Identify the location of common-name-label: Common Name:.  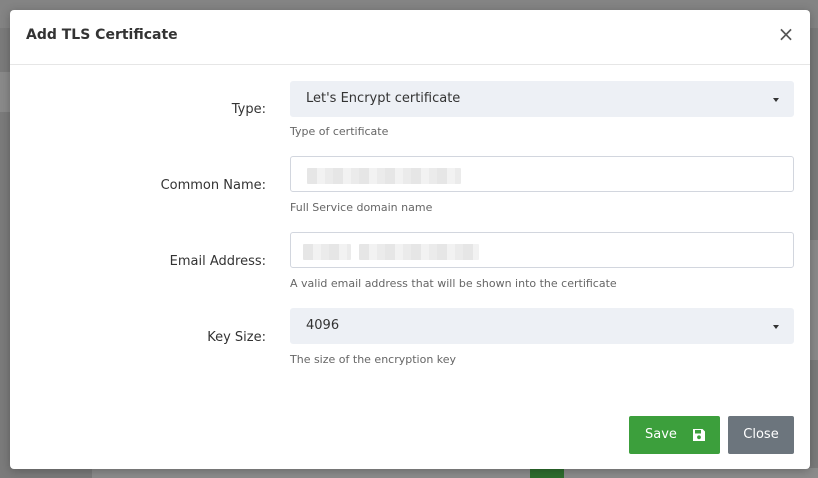
(213, 185).